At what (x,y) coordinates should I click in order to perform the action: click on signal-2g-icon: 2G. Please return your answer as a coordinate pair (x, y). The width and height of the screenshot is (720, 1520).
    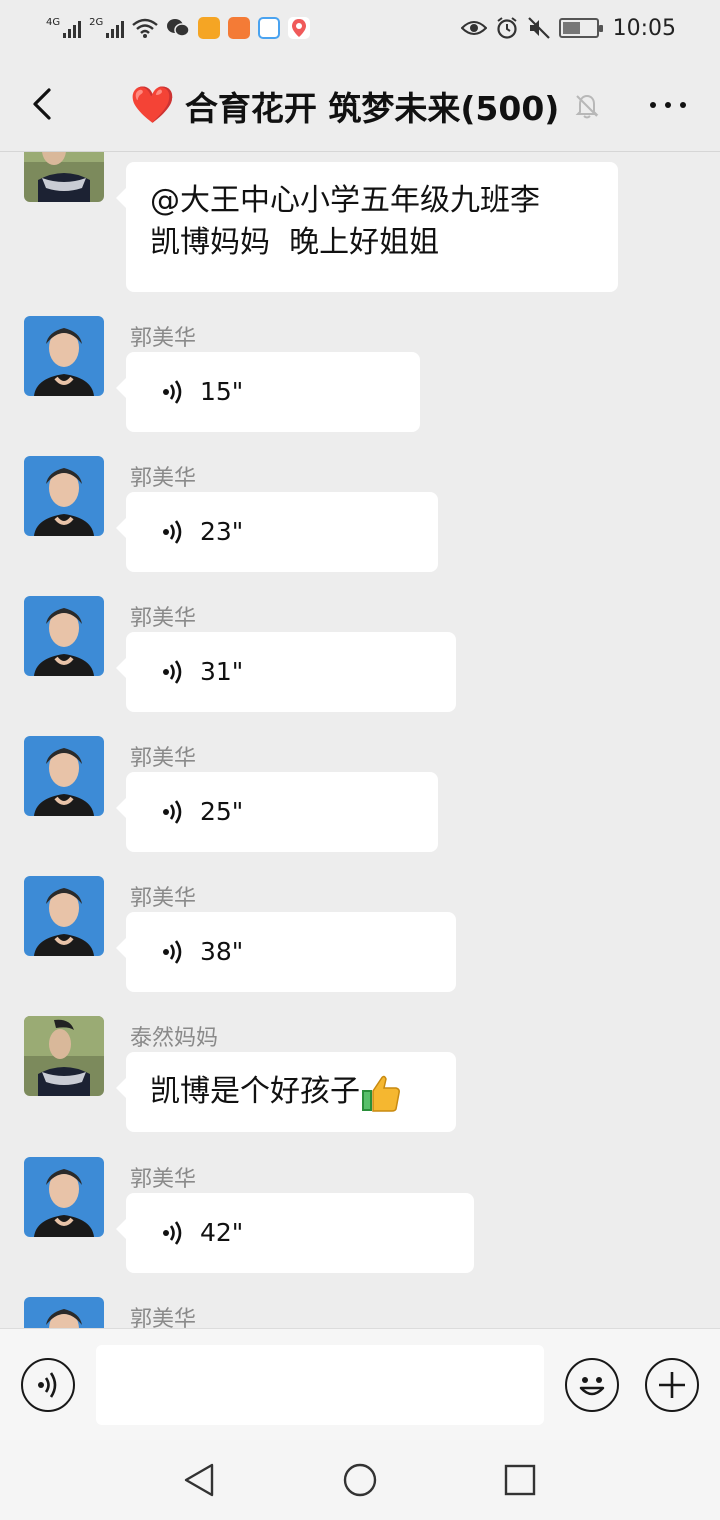
    Looking at the image, I should click on (107, 27).